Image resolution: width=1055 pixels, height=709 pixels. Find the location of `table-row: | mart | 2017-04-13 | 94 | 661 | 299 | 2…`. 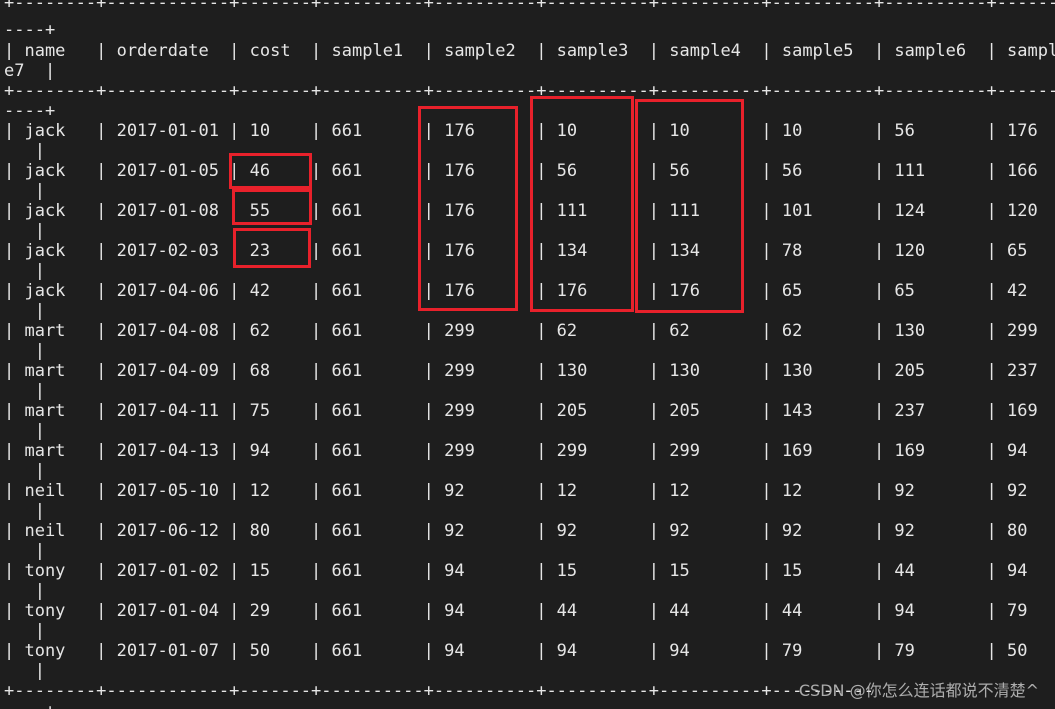

table-row: | mart | 2017-04-13 | 94 | 661 | 299 | 2… is located at coordinates (516, 451).